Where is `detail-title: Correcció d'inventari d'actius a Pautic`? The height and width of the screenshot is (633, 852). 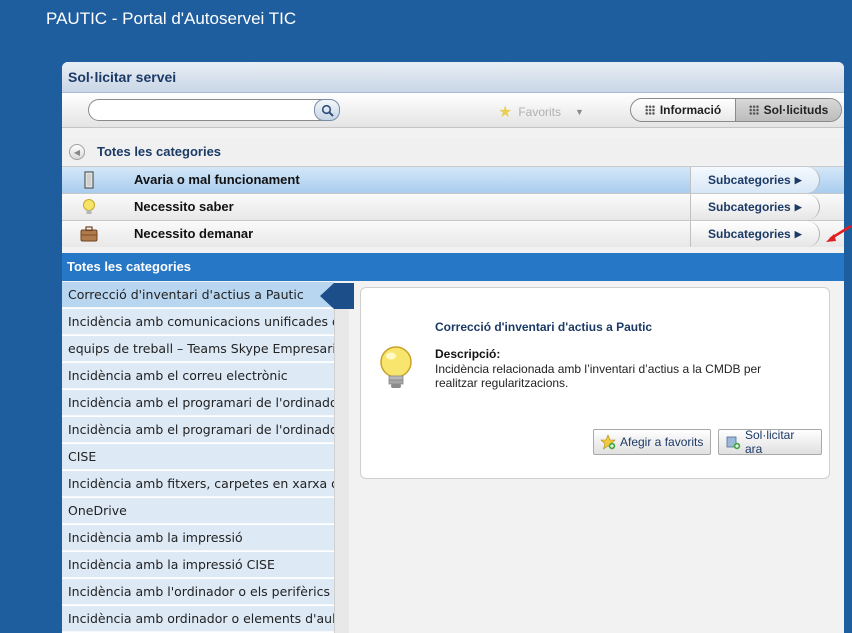
detail-title: Correcció d'inventari d'actius a Pautic is located at coordinates (544, 327).